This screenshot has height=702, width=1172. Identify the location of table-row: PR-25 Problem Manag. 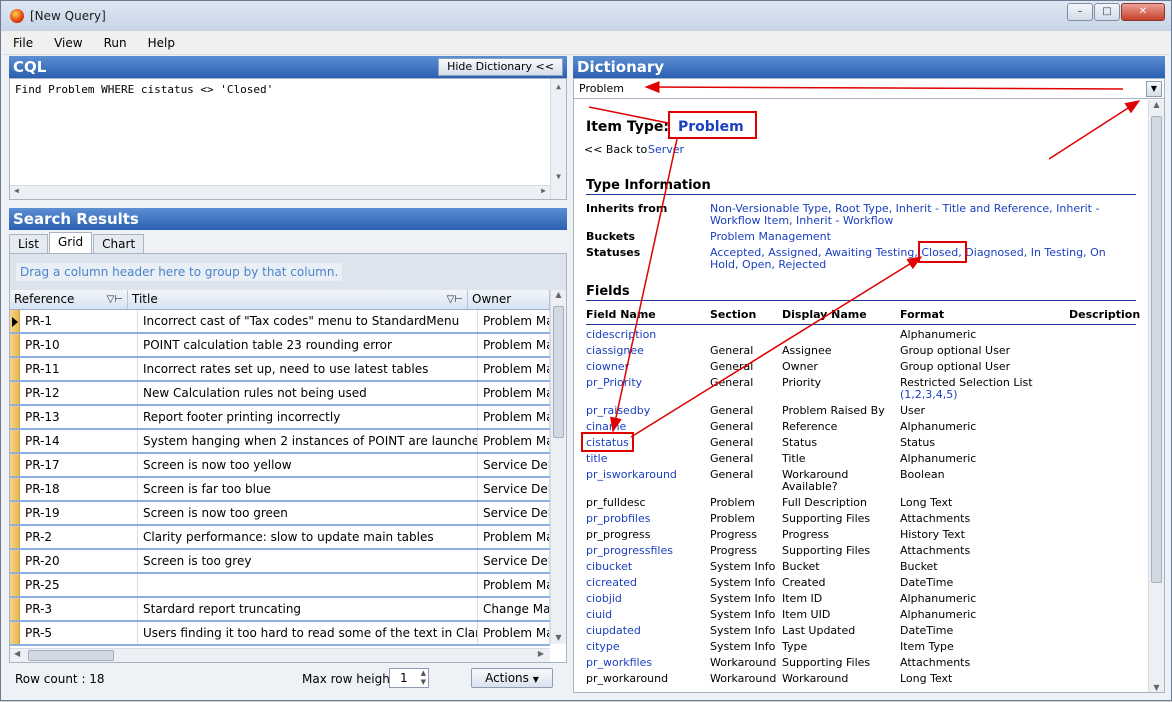
(280, 586).